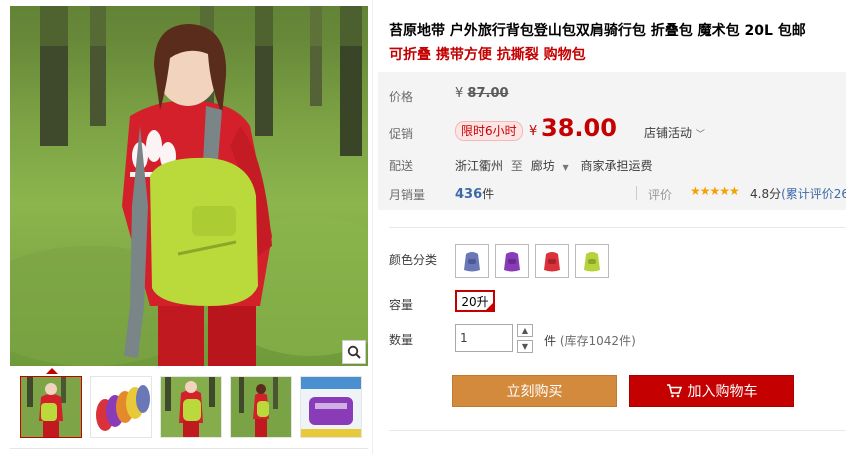 This screenshot has height=454, width=846. Describe the element at coordinates (489, 131) in the screenshot. I see `promo-badge: 限时6小时` at that location.